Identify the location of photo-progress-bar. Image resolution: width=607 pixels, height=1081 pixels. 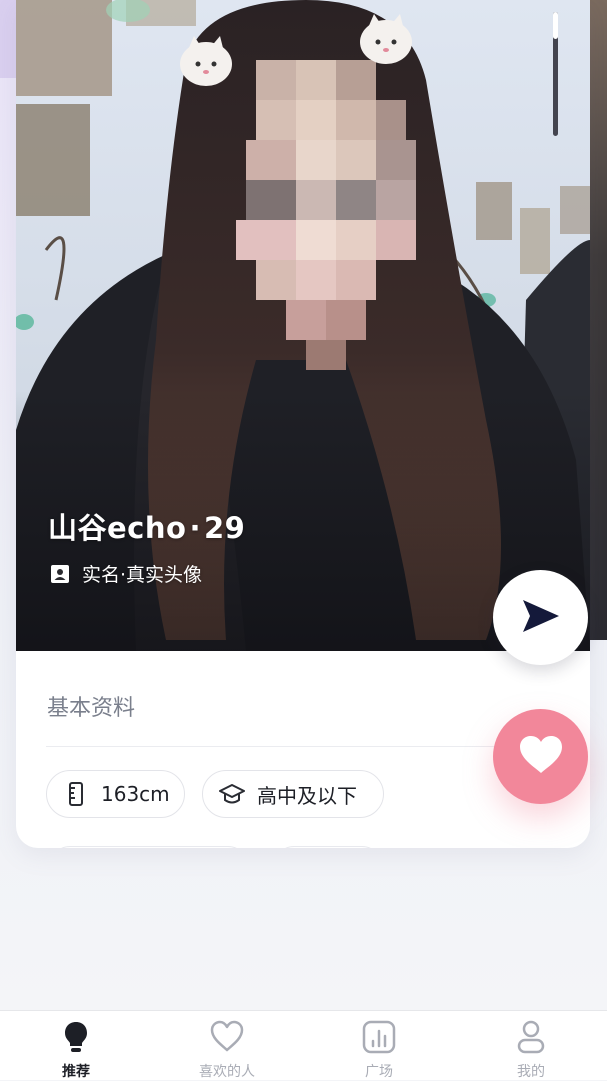
(555, 74).